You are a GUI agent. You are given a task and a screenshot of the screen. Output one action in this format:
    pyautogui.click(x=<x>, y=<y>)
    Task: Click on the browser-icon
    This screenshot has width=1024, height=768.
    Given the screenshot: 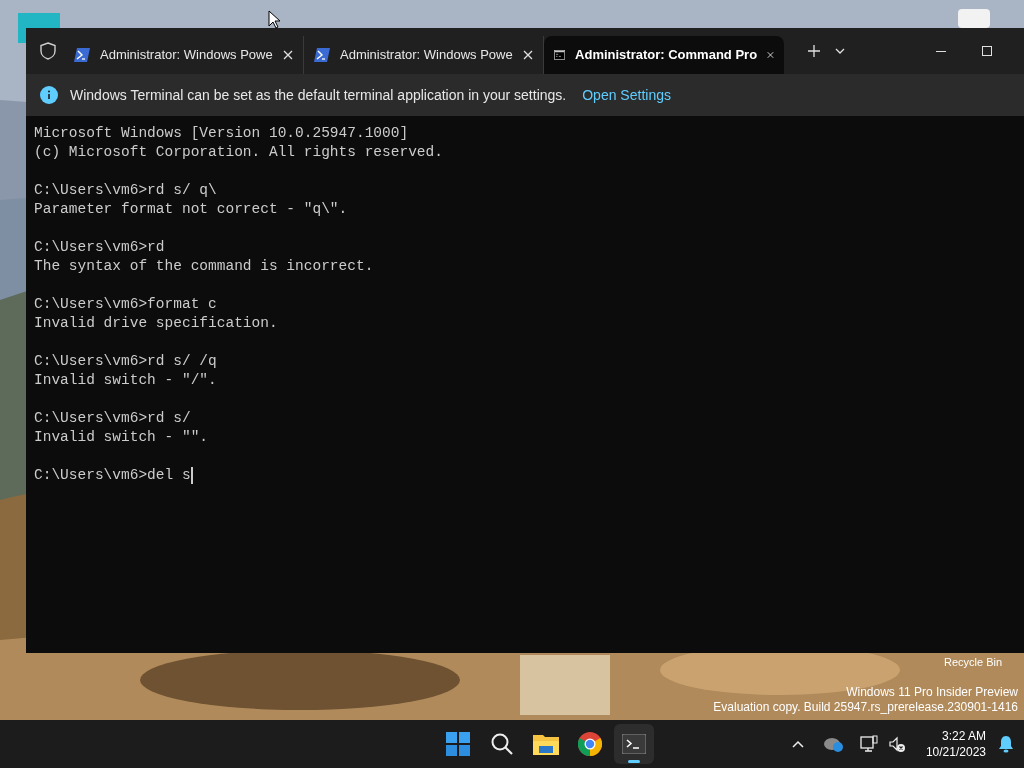 What is the action you would take?
    pyautogui.click(x=589, y=744)
    